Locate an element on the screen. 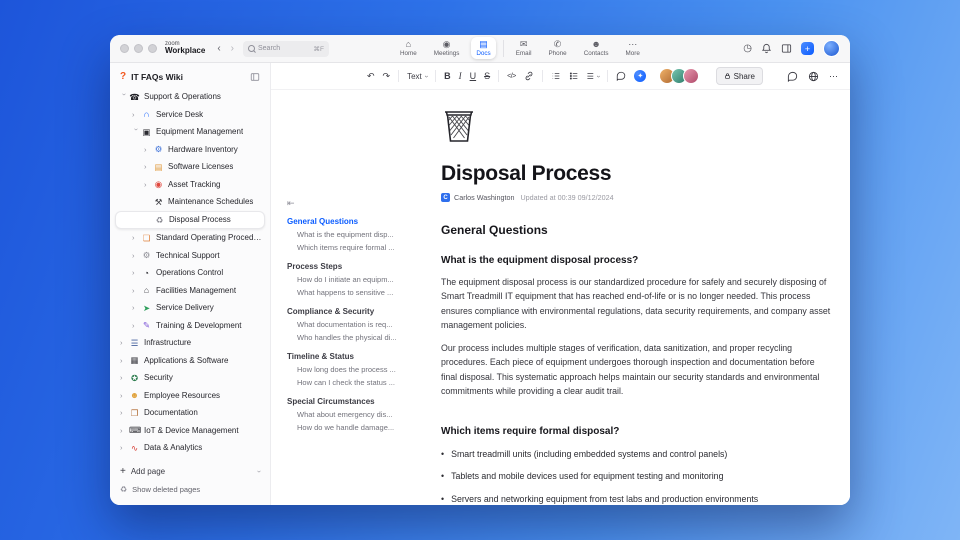  sidebar-item-label: Software Licenses is located at coordinates (201, 167).